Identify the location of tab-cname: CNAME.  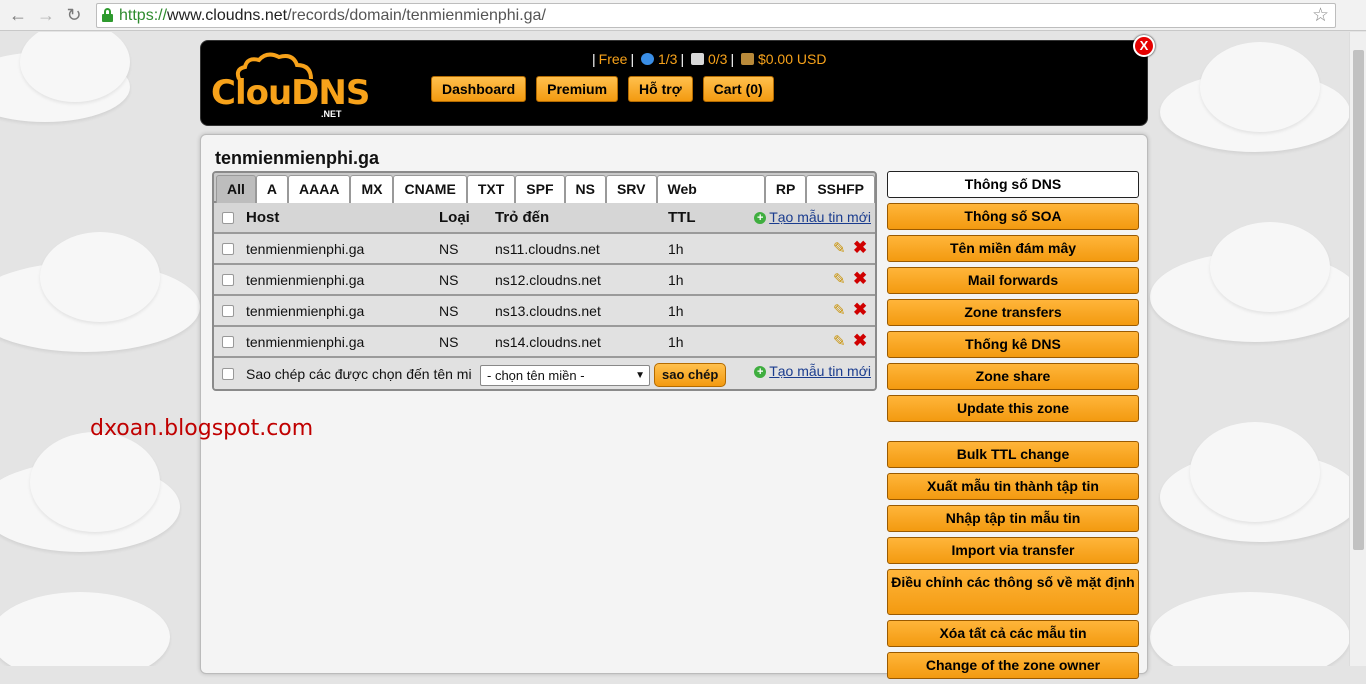
(430, 189).